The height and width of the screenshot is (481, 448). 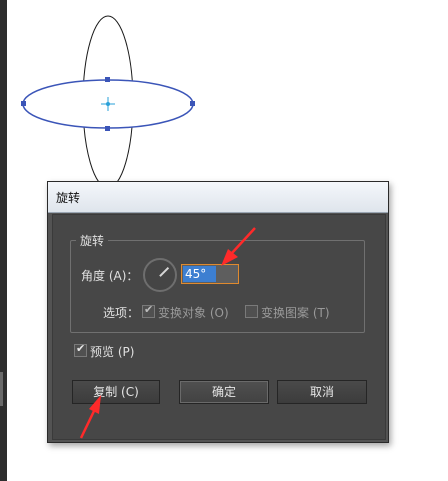 What do you see at coordinates (238, 246) in the screenshot?
I see `red-arrow-angle-icon` at bounding box center [238, 246].